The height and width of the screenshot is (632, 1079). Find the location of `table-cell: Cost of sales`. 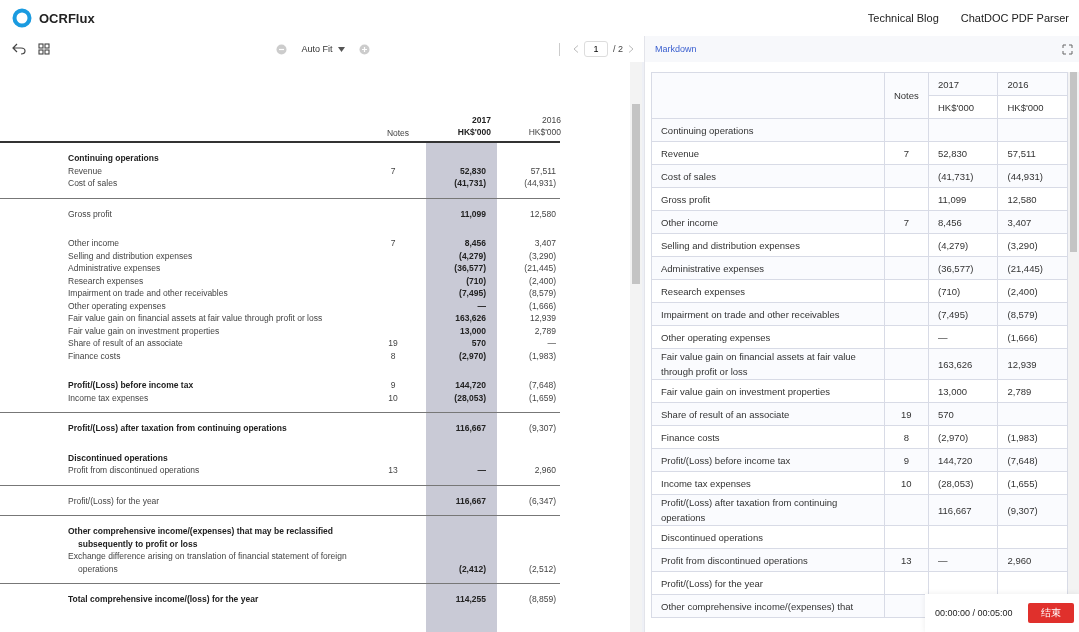

table-cell: Cost of sales is located at coordinates (768, 176).